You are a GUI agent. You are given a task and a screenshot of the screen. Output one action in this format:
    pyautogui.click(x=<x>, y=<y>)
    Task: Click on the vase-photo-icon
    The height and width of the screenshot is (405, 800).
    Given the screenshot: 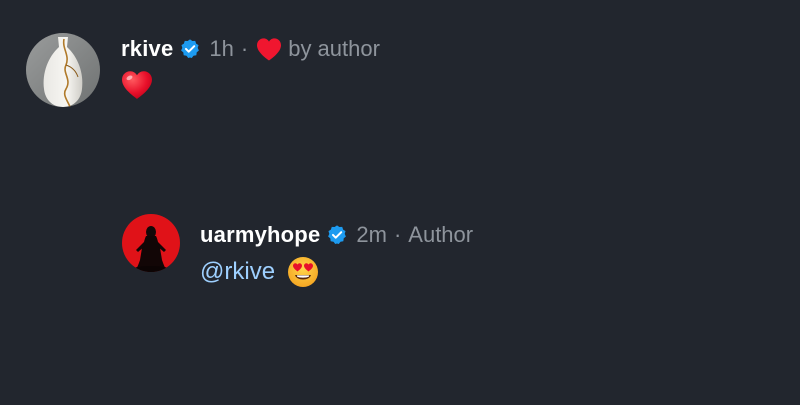 What is the action you would take?
    pyautogui.click(x=63, y=70)
    